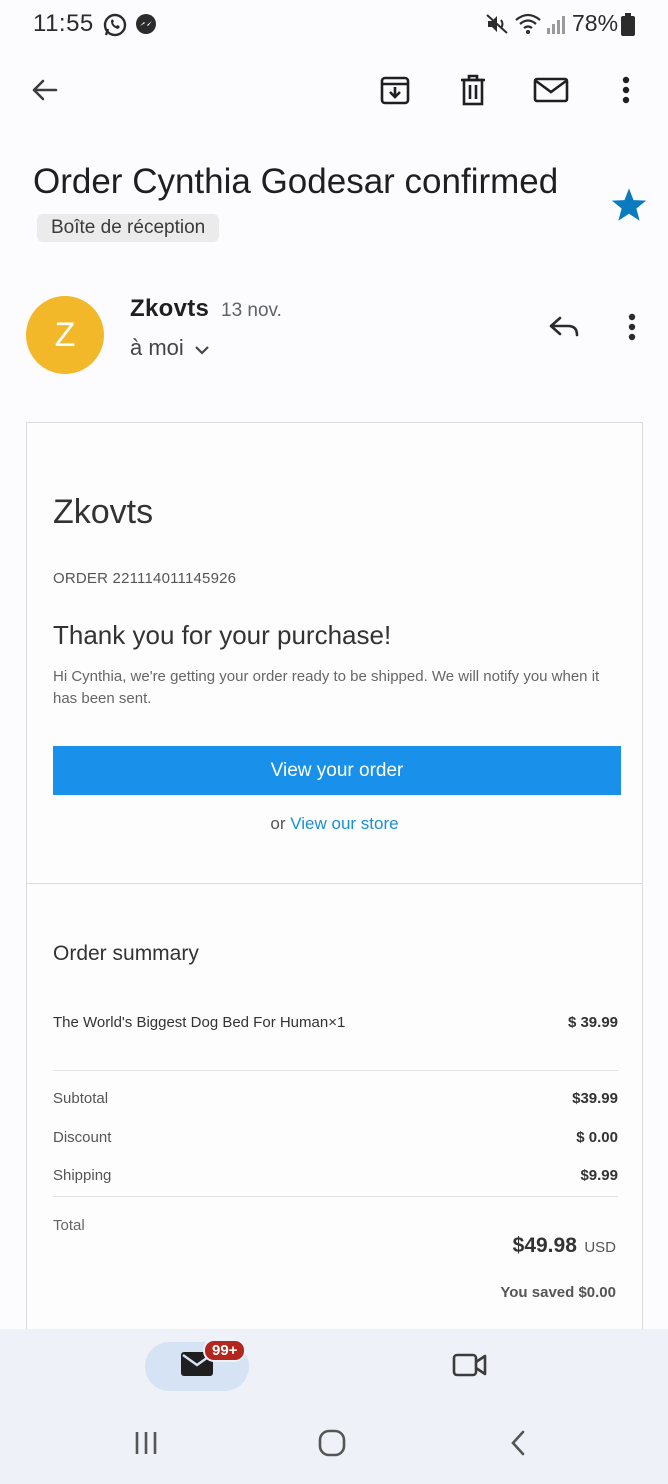 The image size is (668, 1484). I want to click on back-arrow-icon, so click(44, 92).